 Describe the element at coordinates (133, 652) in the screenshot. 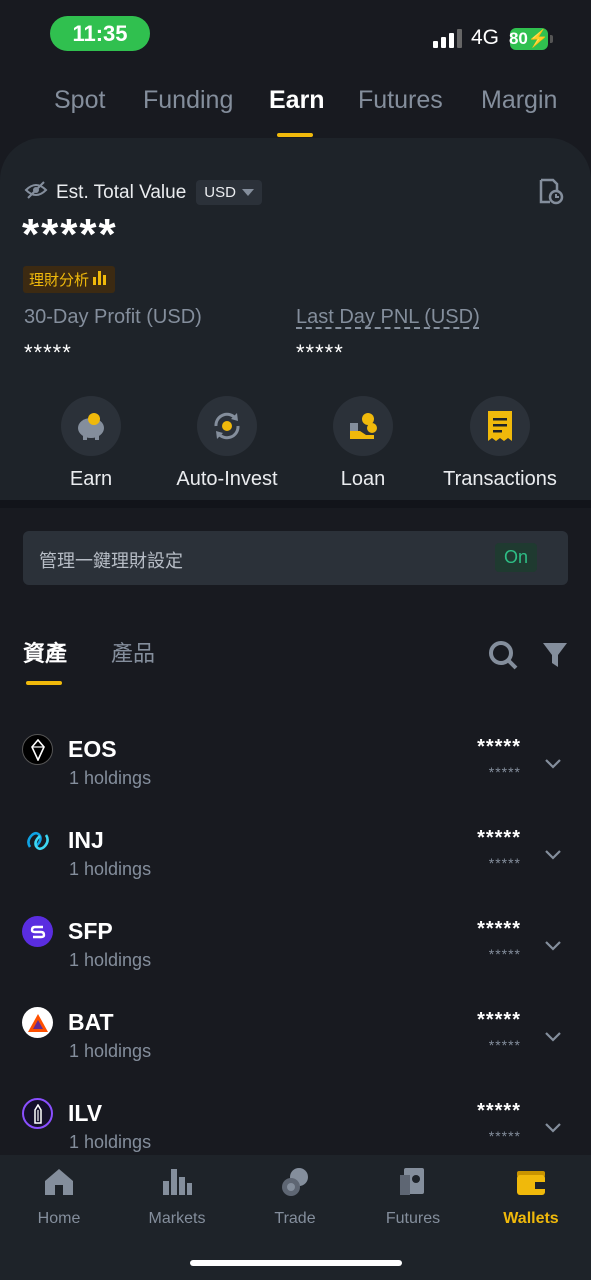

I see `tab-products: 產品` at that location.